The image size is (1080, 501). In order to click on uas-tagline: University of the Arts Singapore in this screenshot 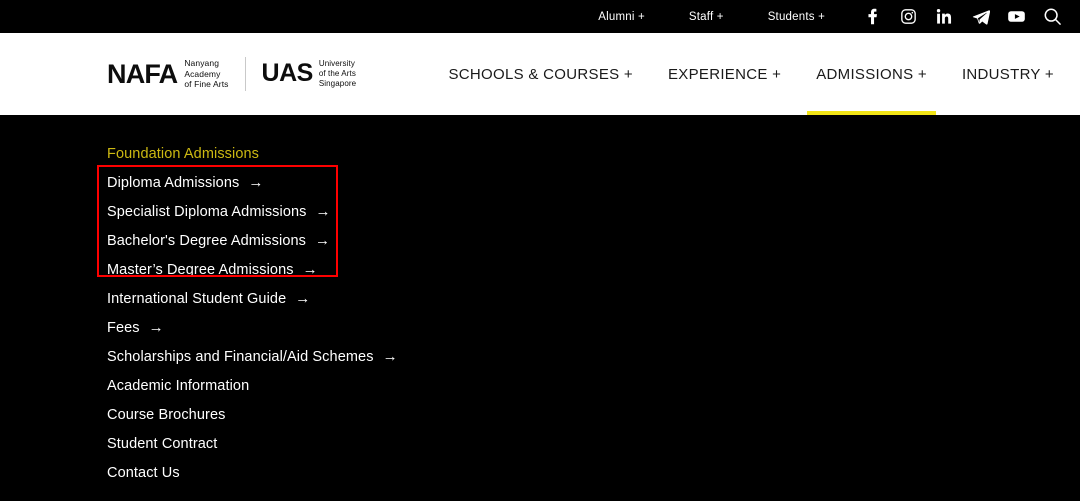, I will do `click(337, 74)`.